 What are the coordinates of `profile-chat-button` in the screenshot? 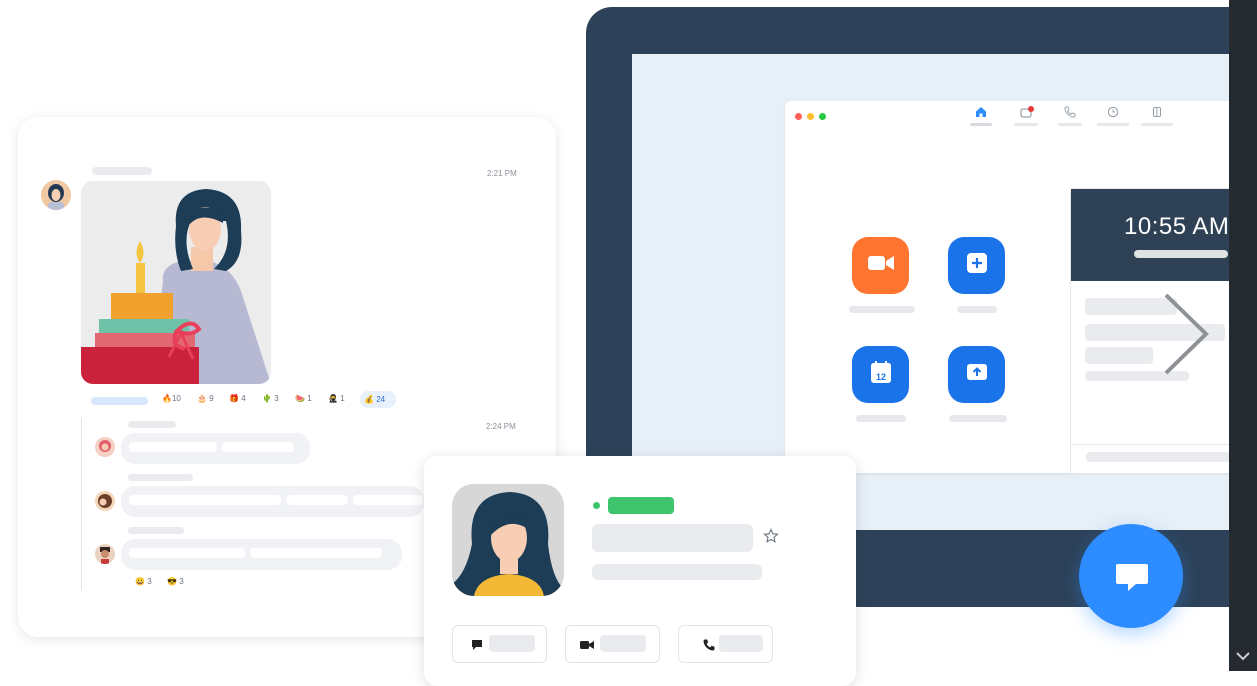 It's located at (499, 644).